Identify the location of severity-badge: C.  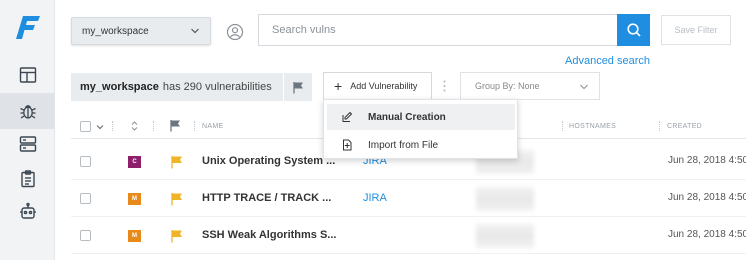
(134, 162).